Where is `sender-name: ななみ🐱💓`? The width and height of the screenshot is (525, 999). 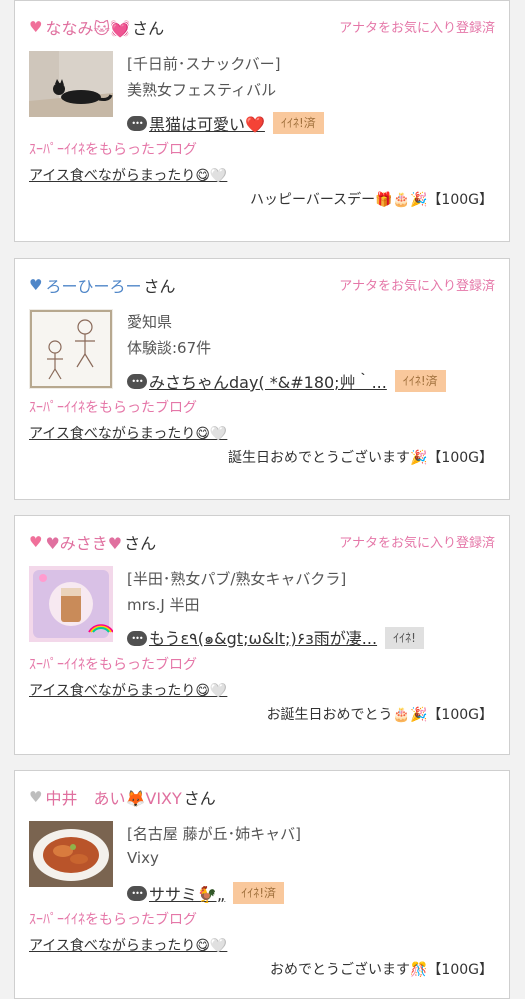
sender-name: ななみ🐱💓 is located at coordinates (87, 27).